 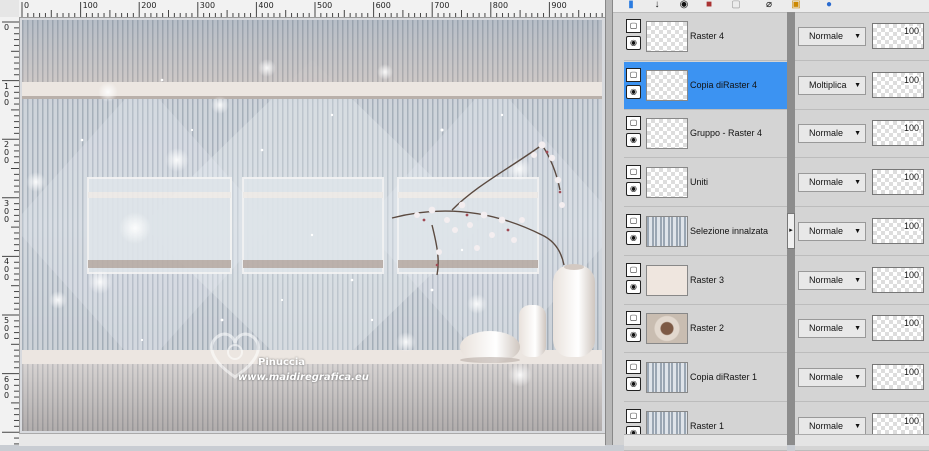 What do you see at coordinates (657, 5) in the screenshot?
I see `arrow-down-icon: ↓` at bounding box center [657, 5].